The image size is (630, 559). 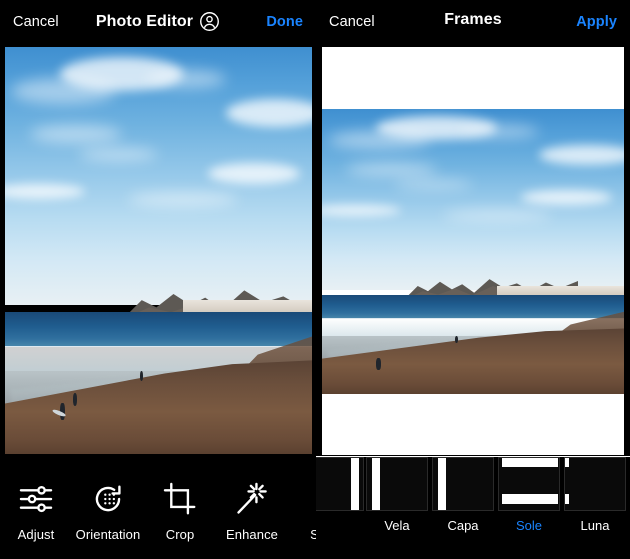 I want to click on frame-label: Capa, so click(x=463, y=525).